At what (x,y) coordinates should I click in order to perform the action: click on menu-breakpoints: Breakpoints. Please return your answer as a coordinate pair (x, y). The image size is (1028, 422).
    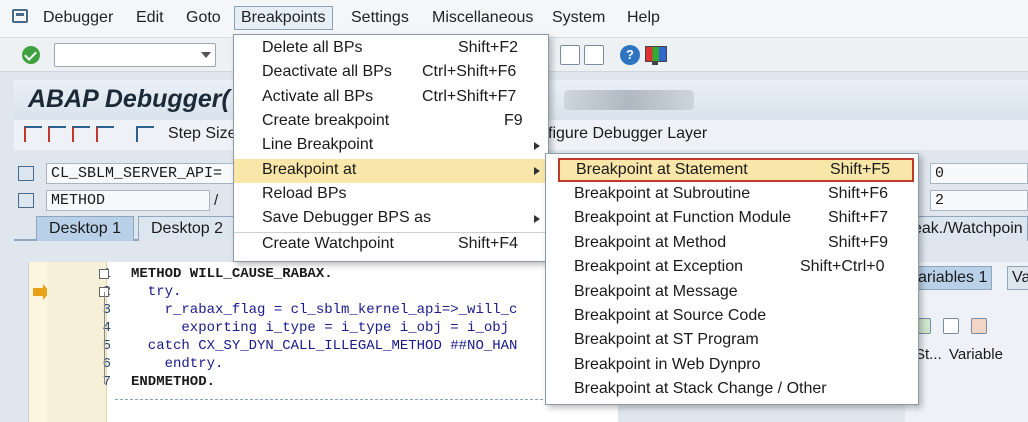
    Looking at the image, I should click on (283, 18).